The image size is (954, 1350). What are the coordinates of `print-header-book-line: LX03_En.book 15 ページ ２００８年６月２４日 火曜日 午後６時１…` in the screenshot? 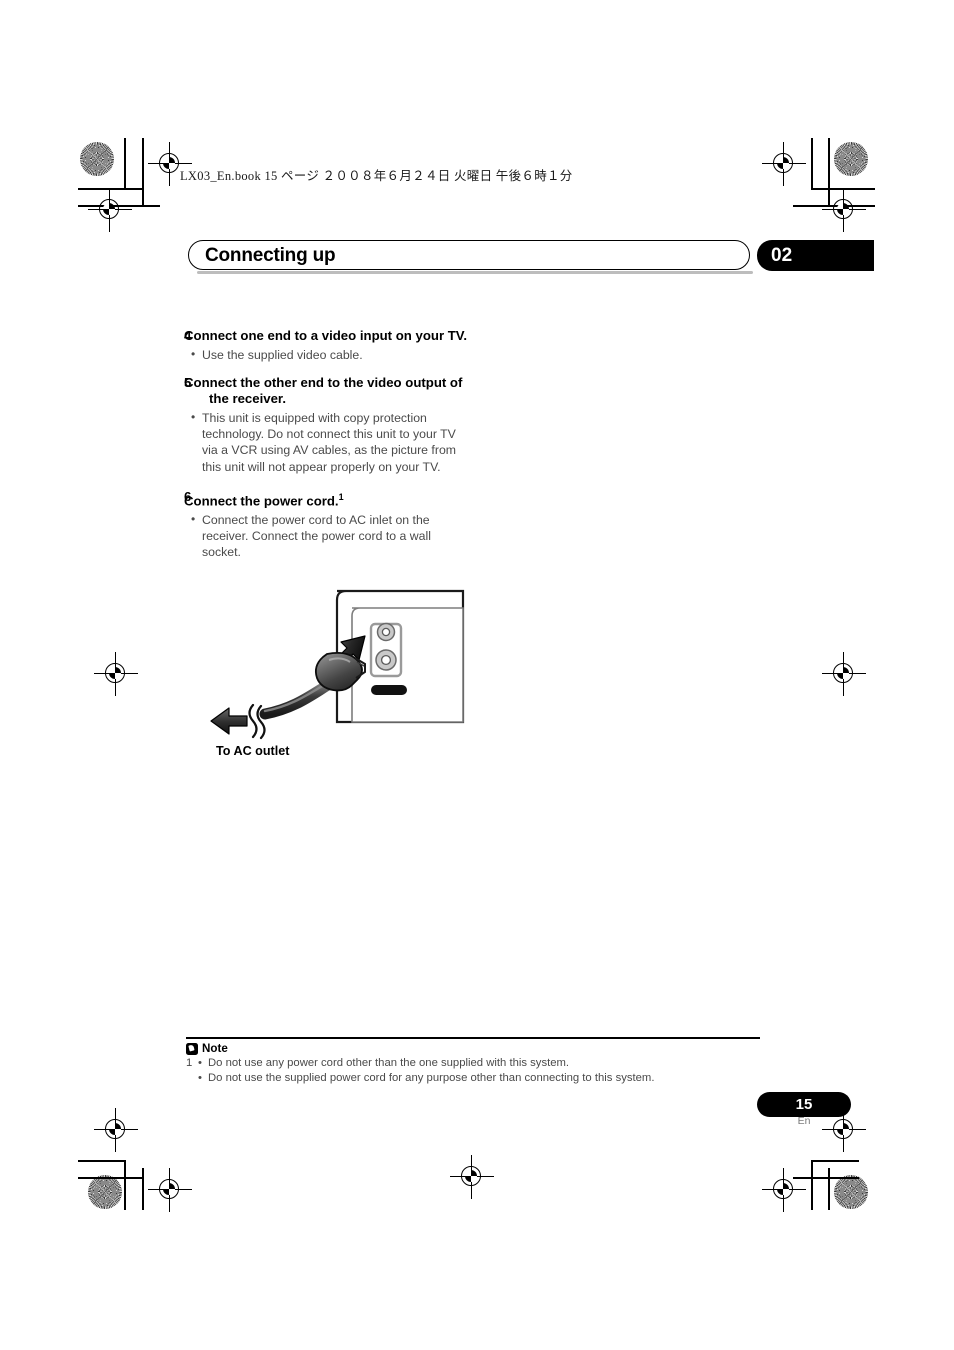 It's located at (376, 176).